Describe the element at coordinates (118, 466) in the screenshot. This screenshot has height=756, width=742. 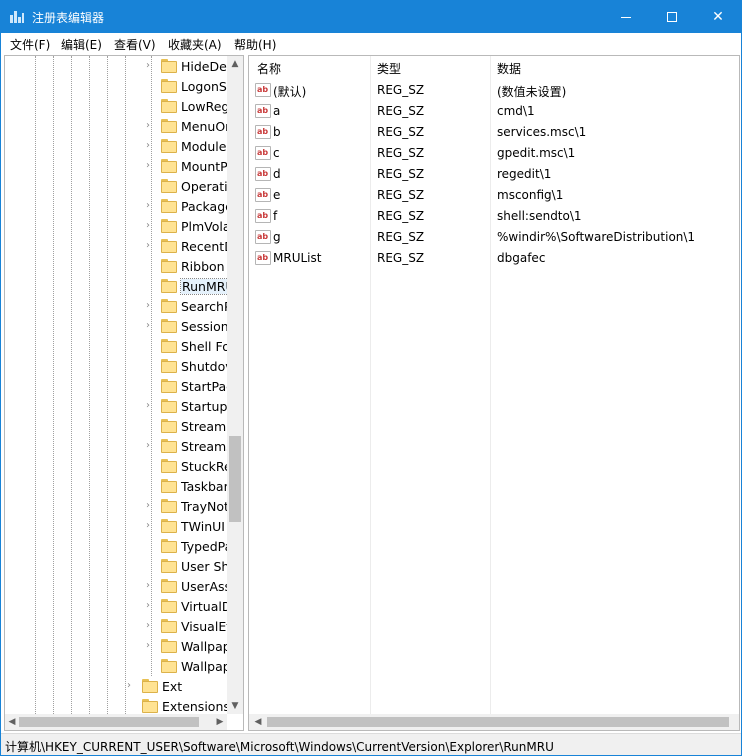
I see `tree-item: StuckRe` at that location.